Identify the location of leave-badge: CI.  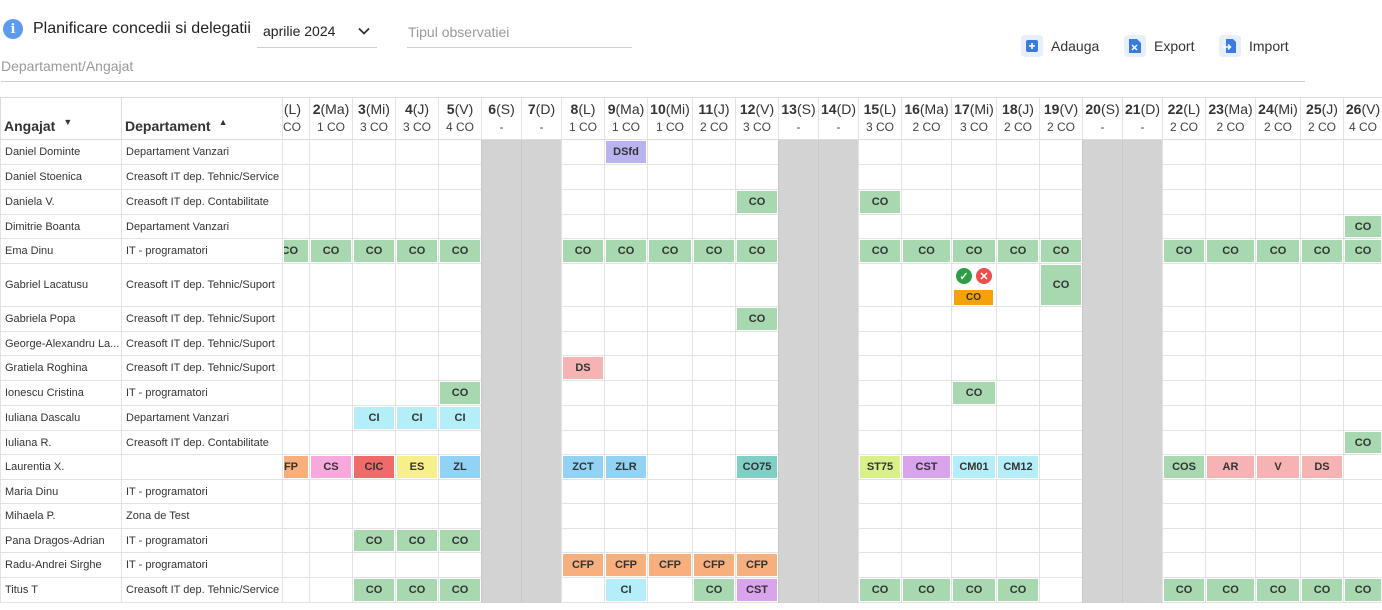
(626, 590).